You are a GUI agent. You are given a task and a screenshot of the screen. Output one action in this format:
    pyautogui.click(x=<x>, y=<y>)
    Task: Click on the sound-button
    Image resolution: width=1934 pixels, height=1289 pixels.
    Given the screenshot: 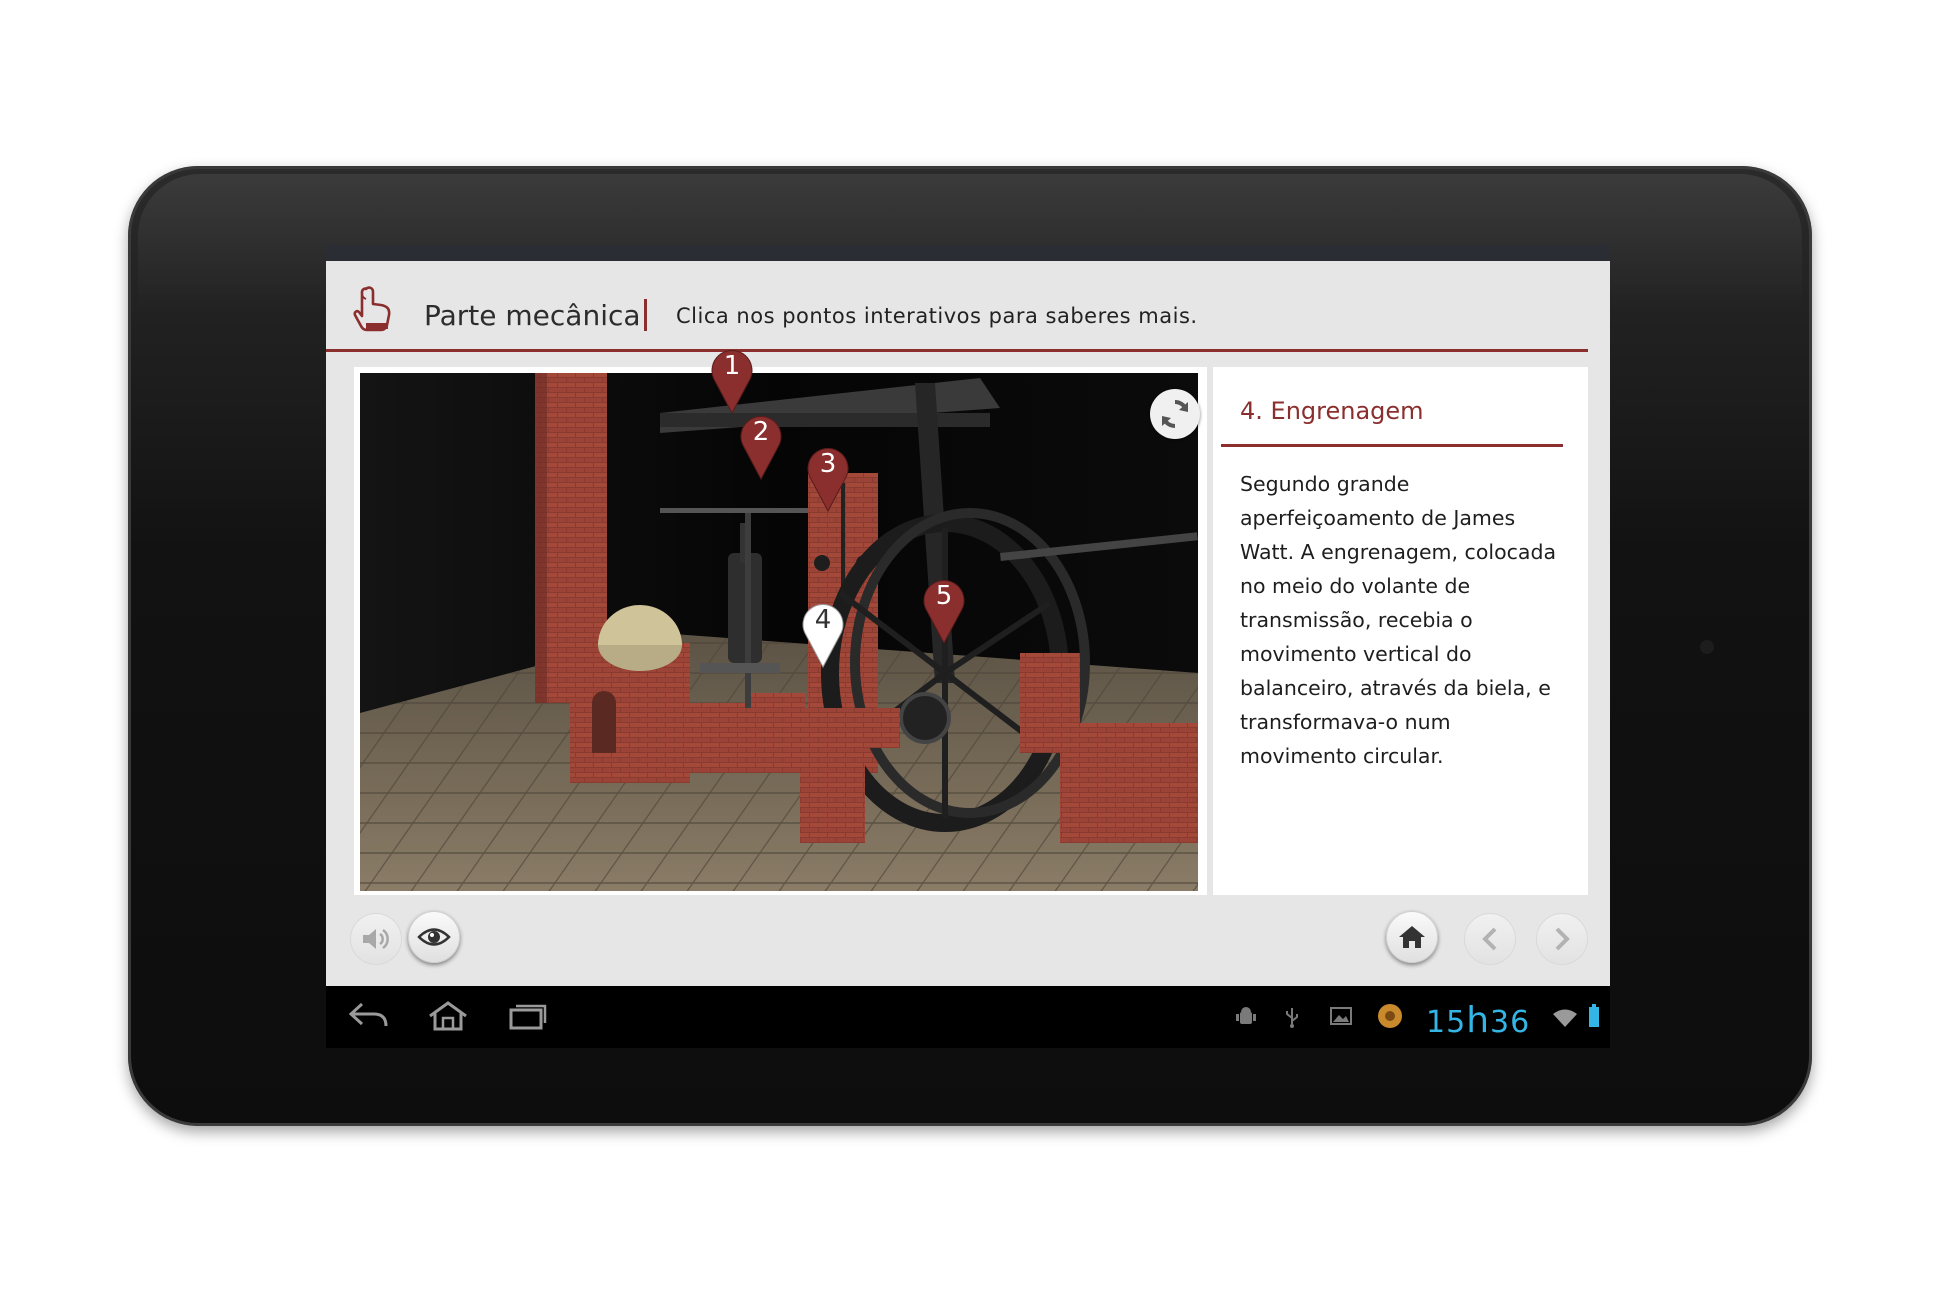 What is the action you would take?
    pyautogui.click(x=376, y=939)
    